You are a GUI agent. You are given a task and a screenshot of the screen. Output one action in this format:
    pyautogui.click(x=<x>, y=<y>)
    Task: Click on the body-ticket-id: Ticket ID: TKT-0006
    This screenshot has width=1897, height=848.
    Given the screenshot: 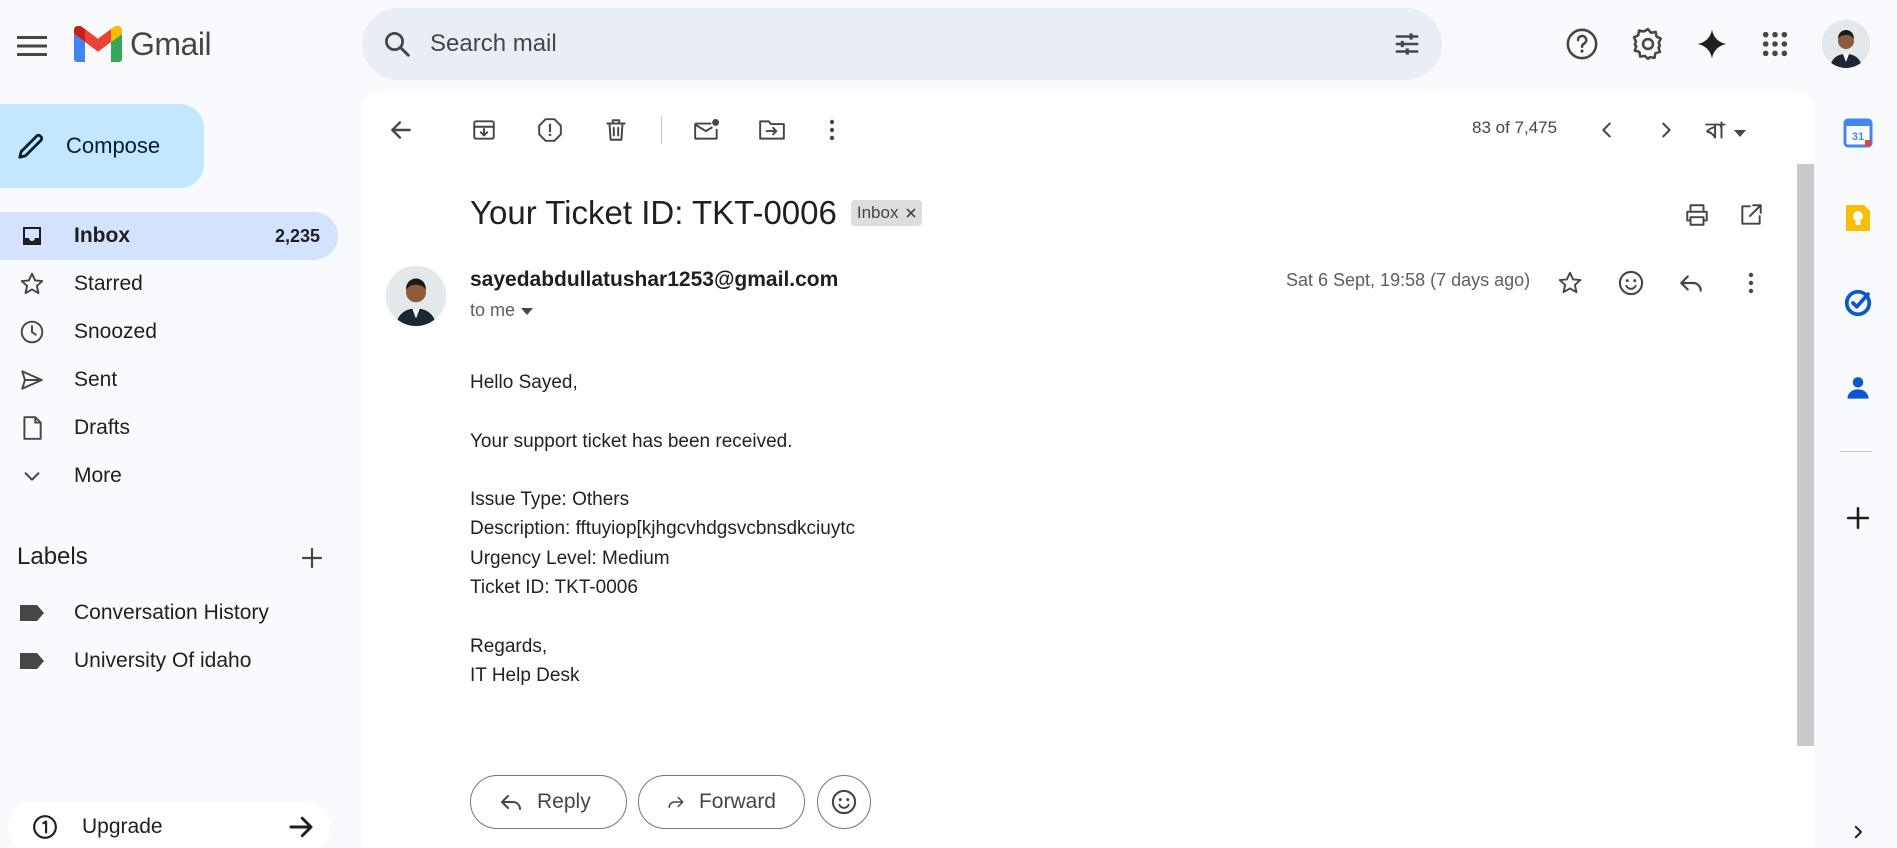 What is the action you would take?
    pyautogui.click(x=554, y=588)
    